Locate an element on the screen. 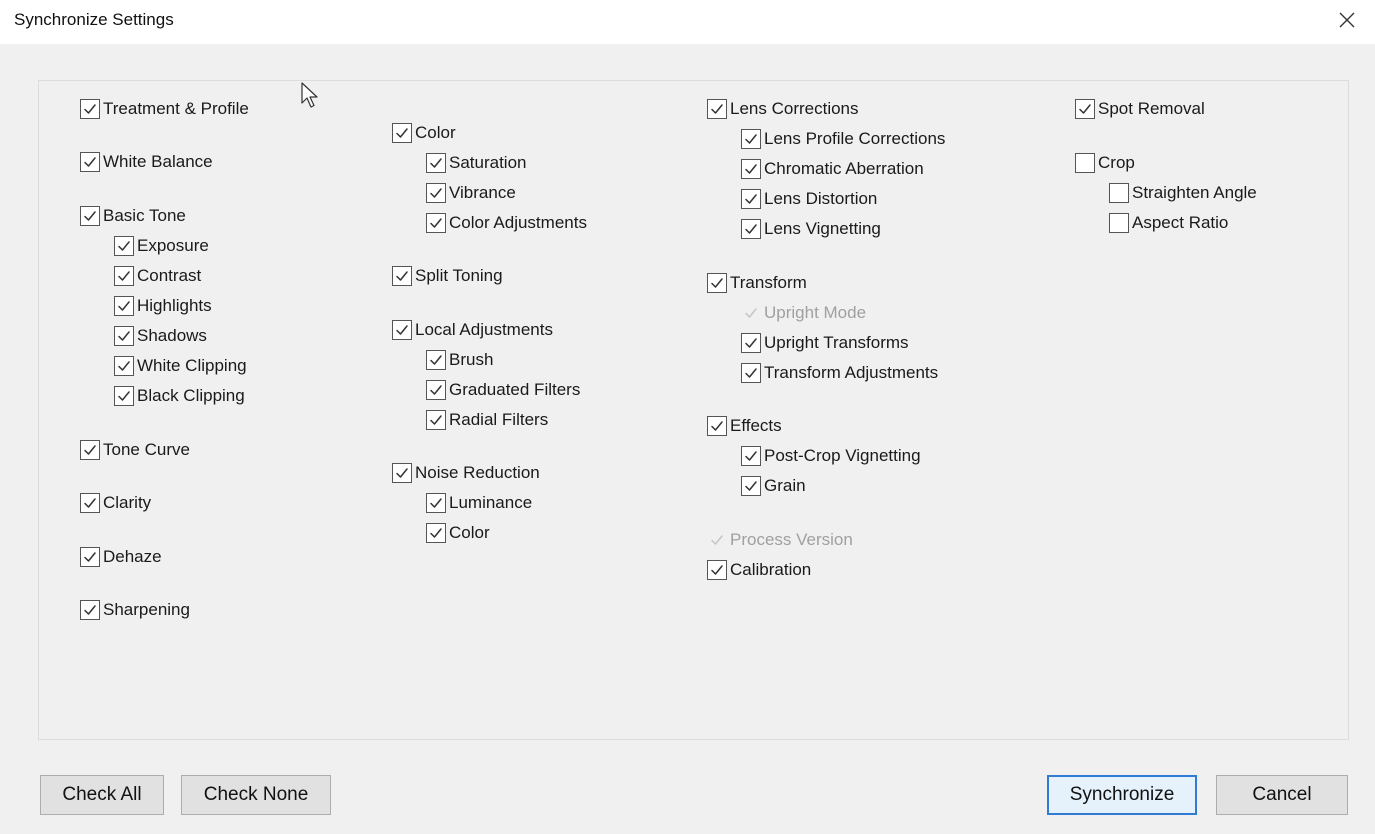 The width and height of the screenshot is (1375, 834). checkbox-label: Straighten Angle is located at coordinates (1194, 192).